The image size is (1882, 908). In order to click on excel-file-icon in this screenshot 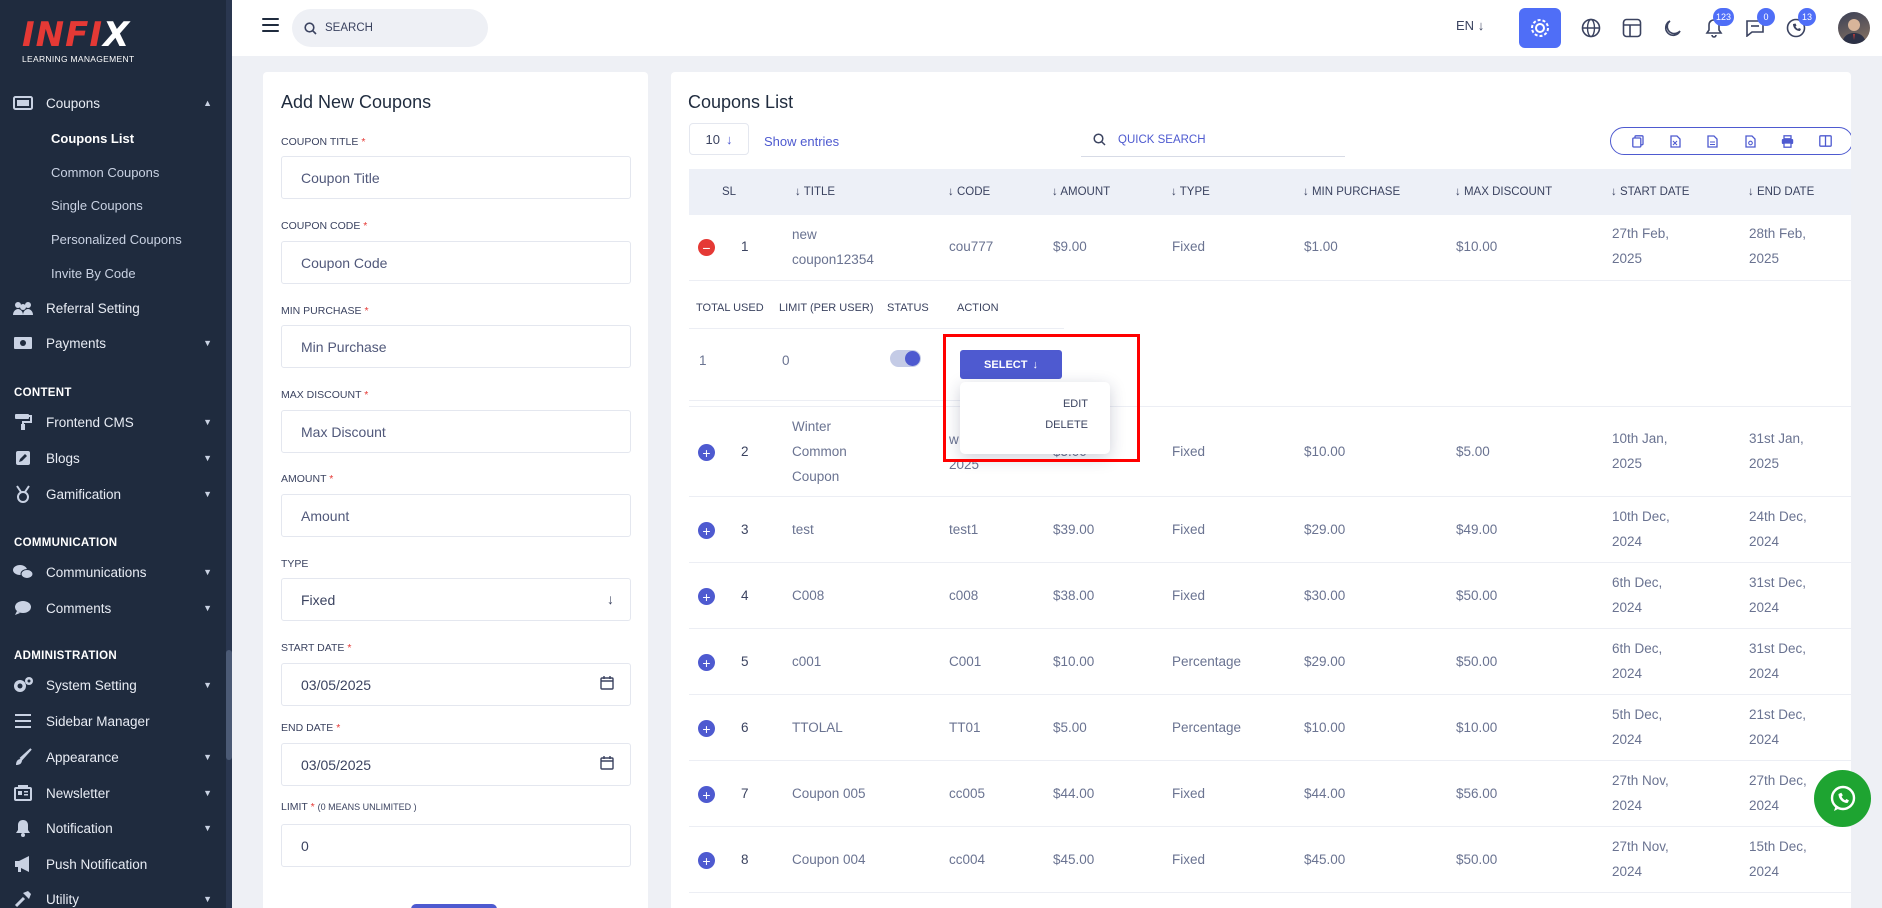, I will do `click(1675, 141)`.